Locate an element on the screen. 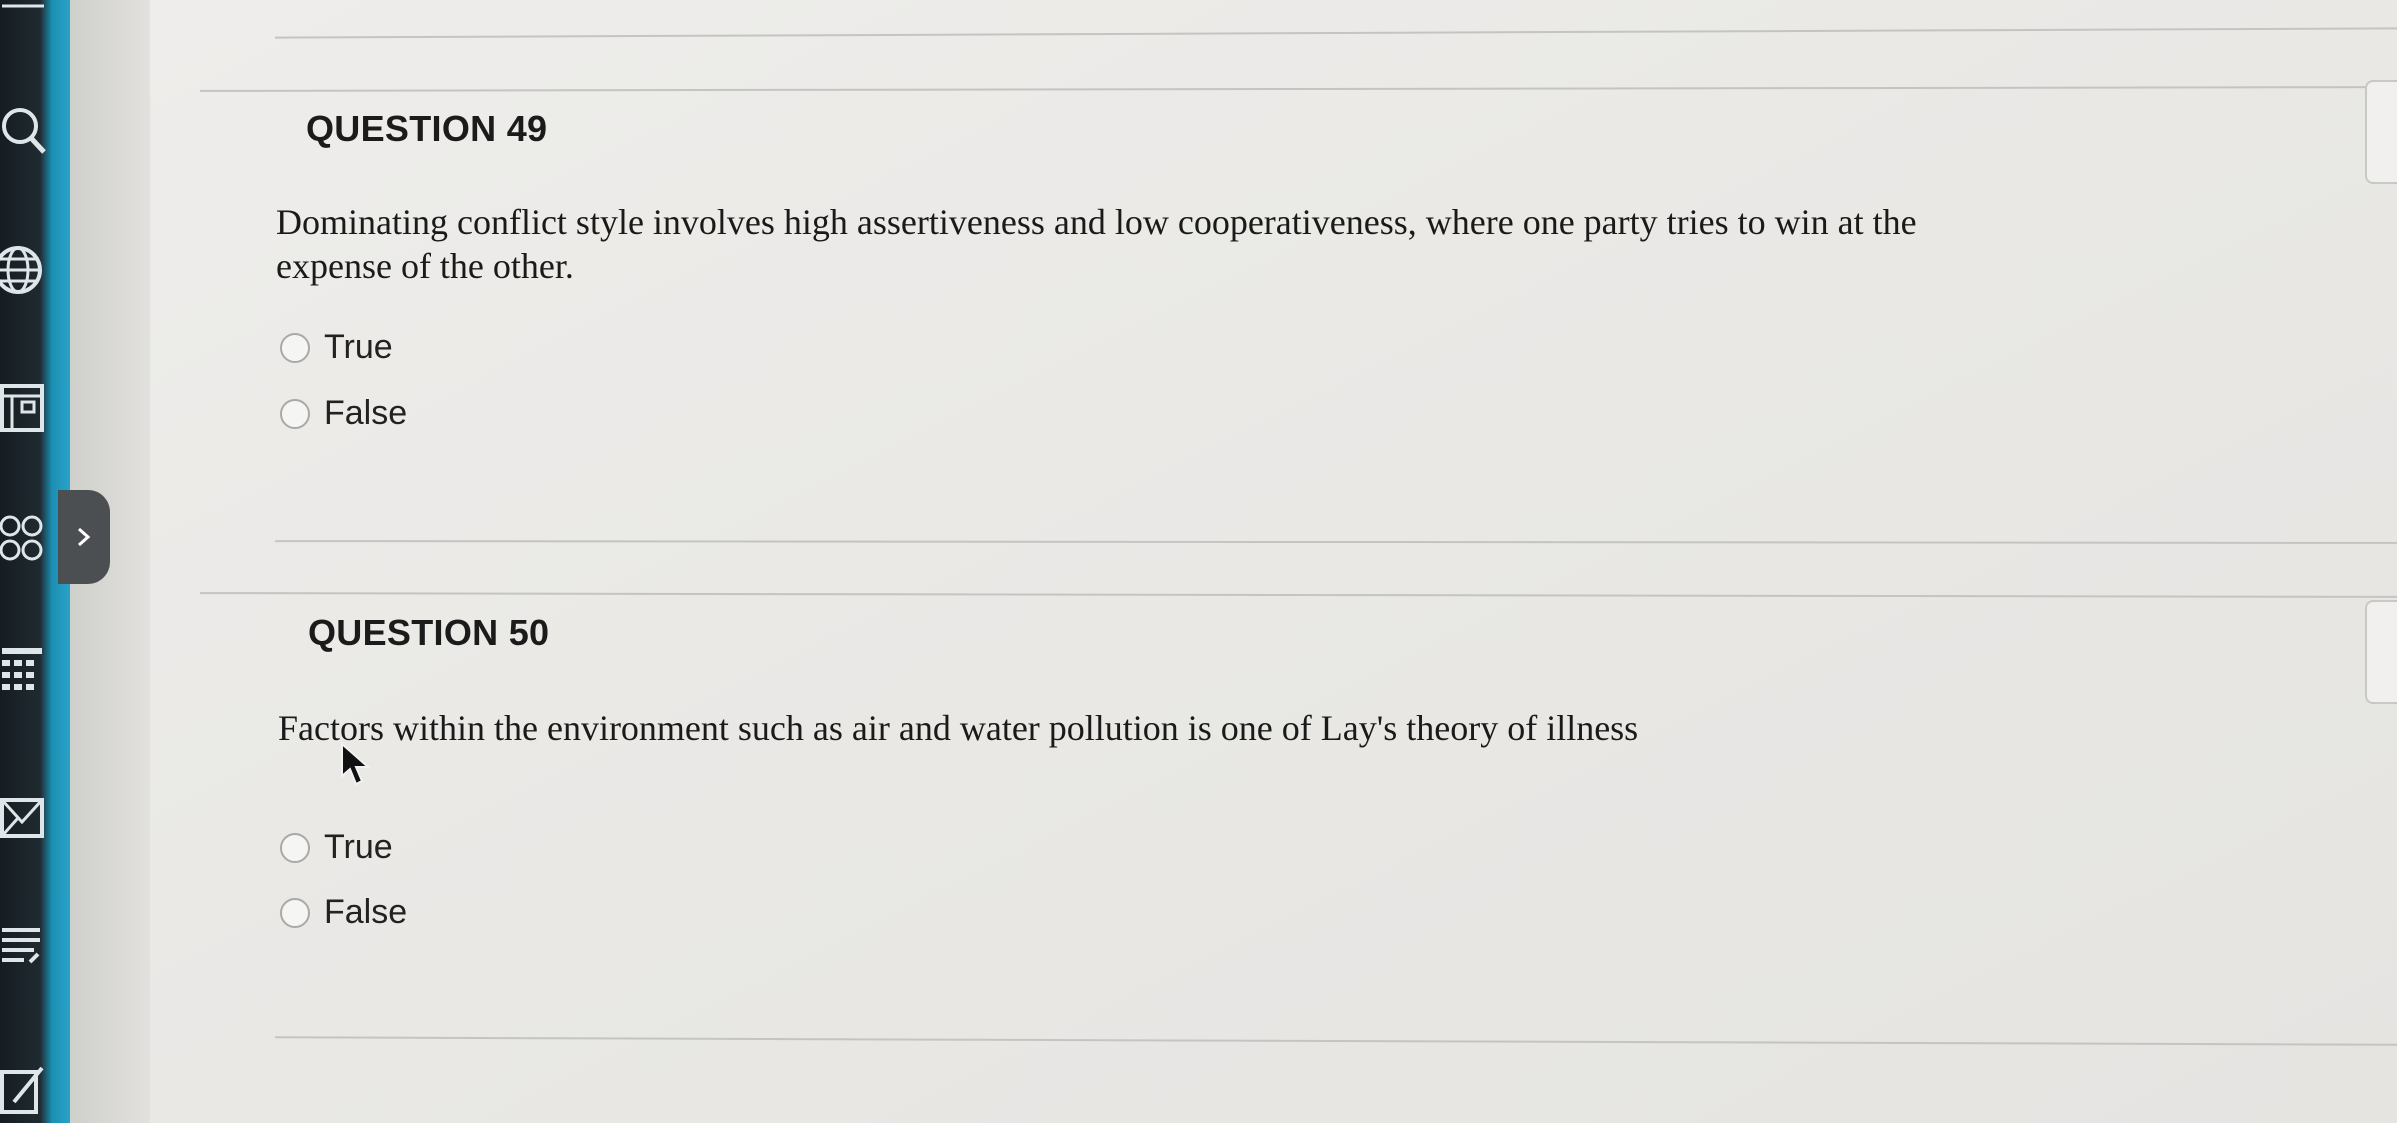 The height and width of the screenshot is (1123, 2397). calendar-icon is located at coordinates (23, 670).